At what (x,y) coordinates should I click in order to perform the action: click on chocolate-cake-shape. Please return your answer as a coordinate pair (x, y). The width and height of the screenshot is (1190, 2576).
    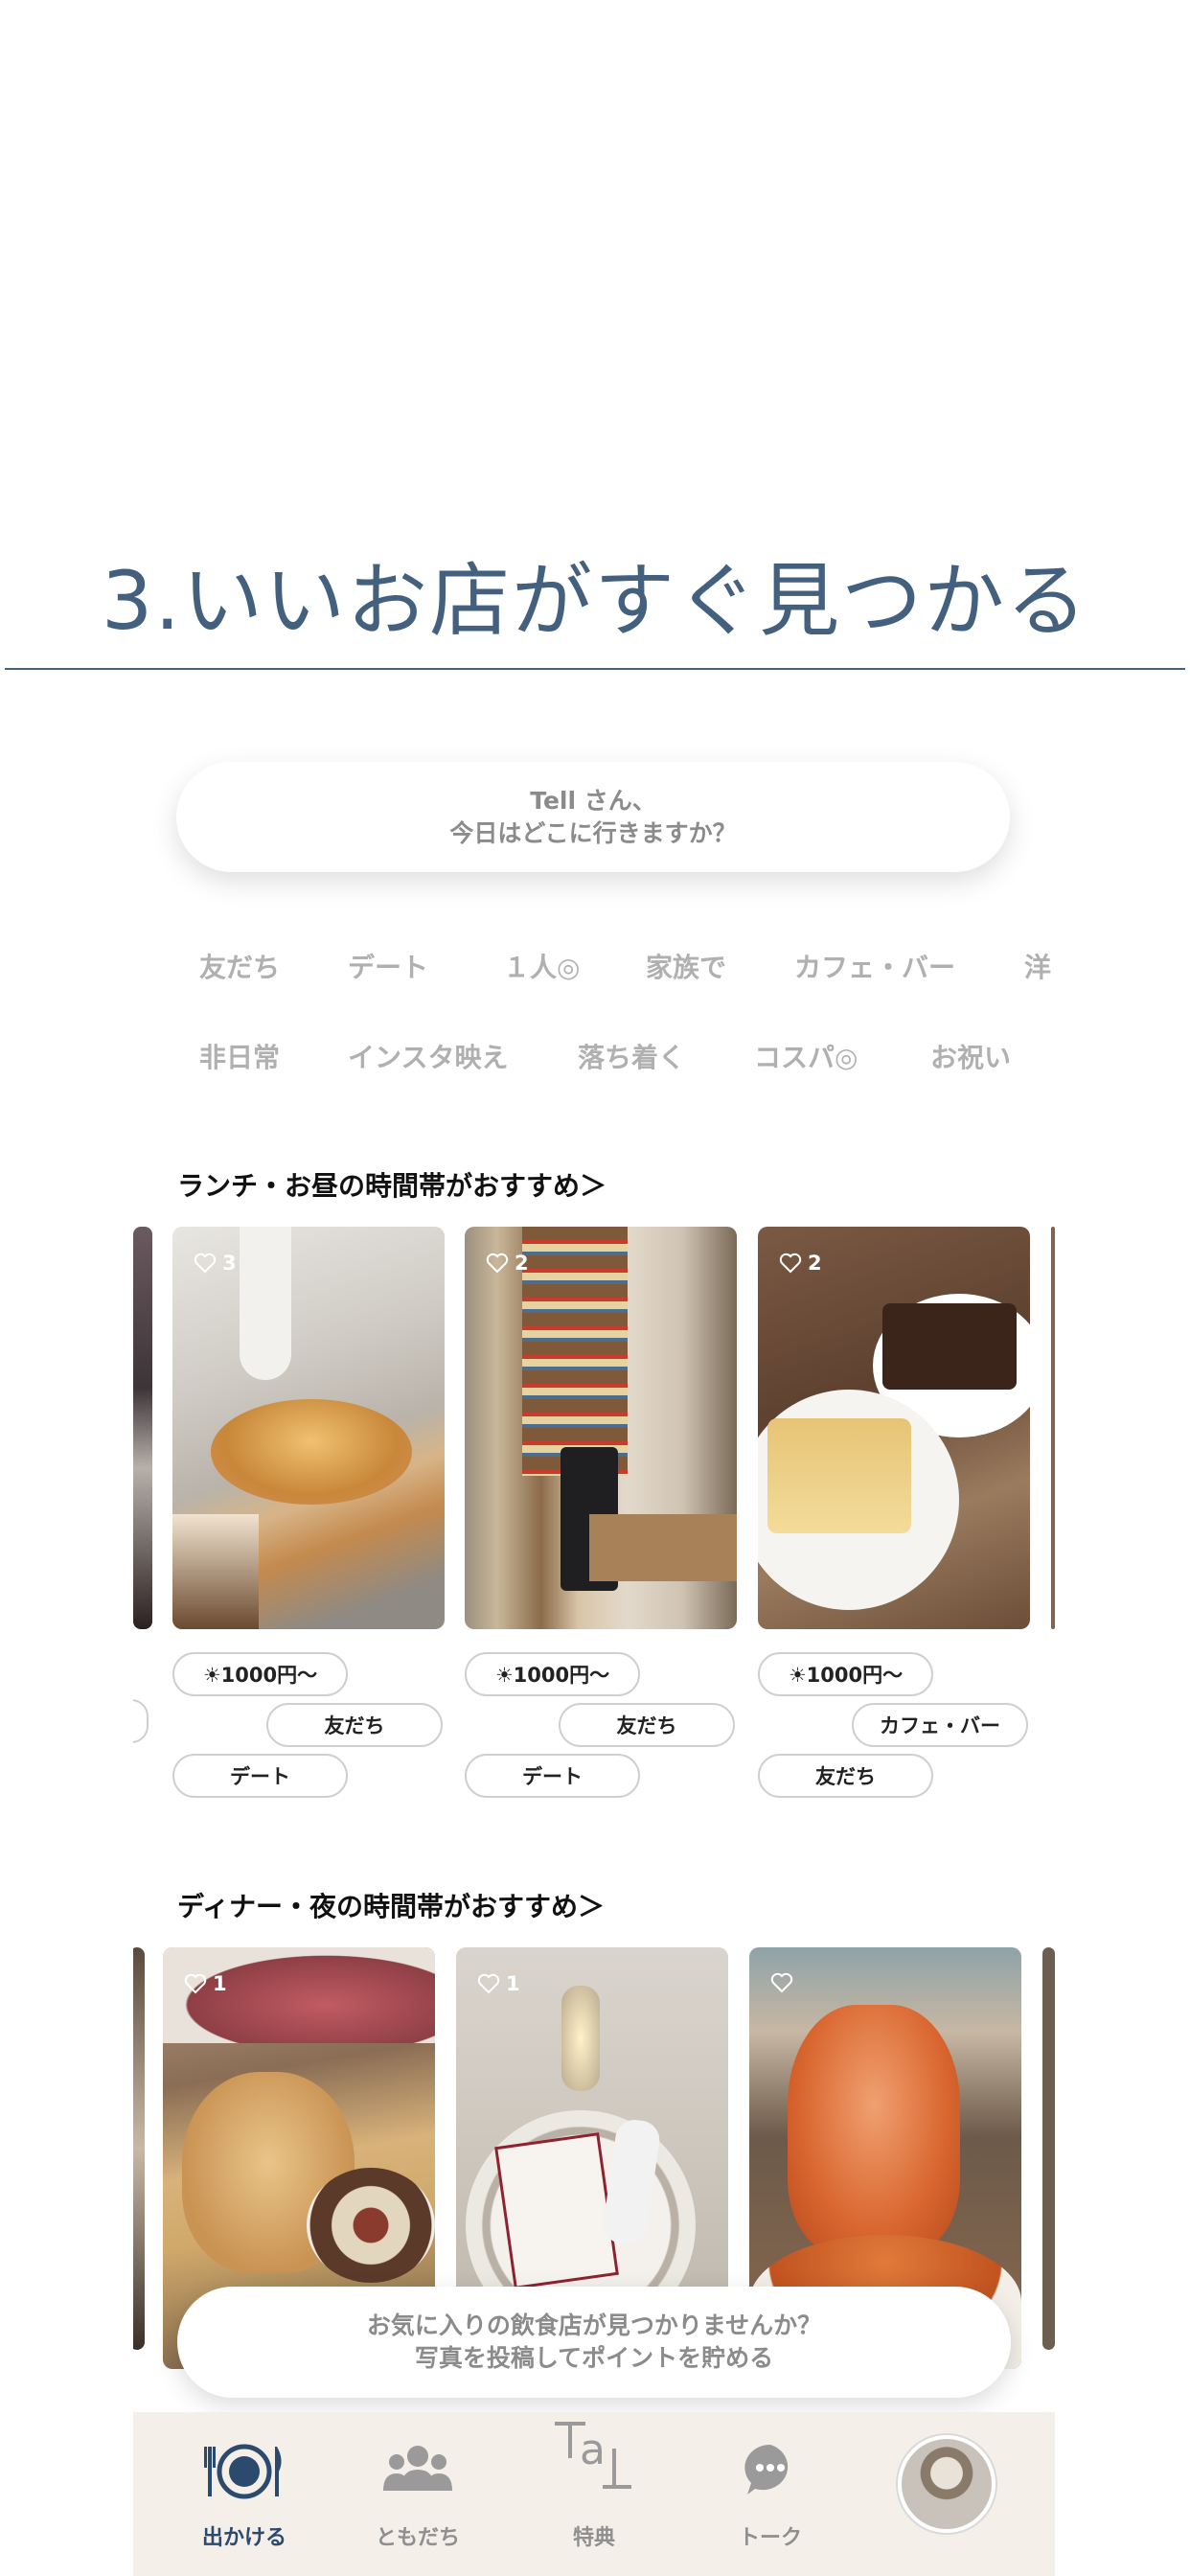
    Looking at the image, I should click on (950, 1346).